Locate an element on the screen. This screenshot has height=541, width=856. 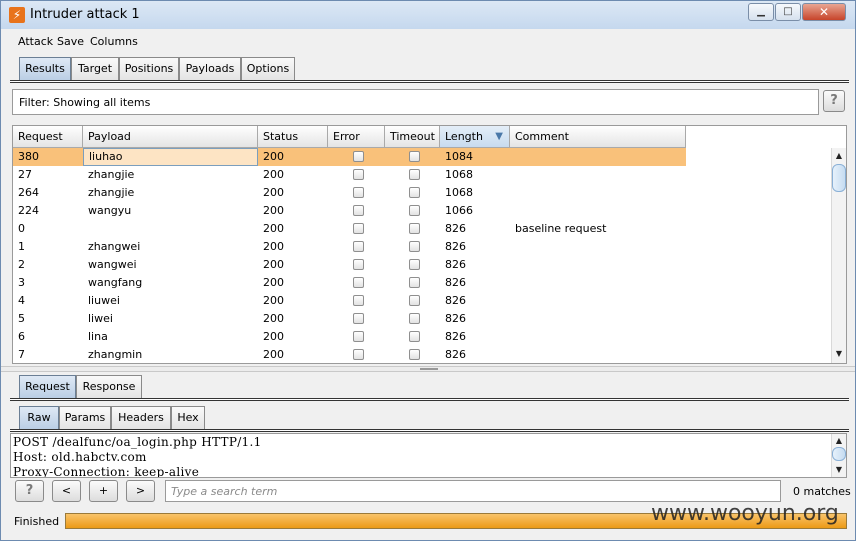
minimize-button: ▁ is located at coordinates (761, 12).